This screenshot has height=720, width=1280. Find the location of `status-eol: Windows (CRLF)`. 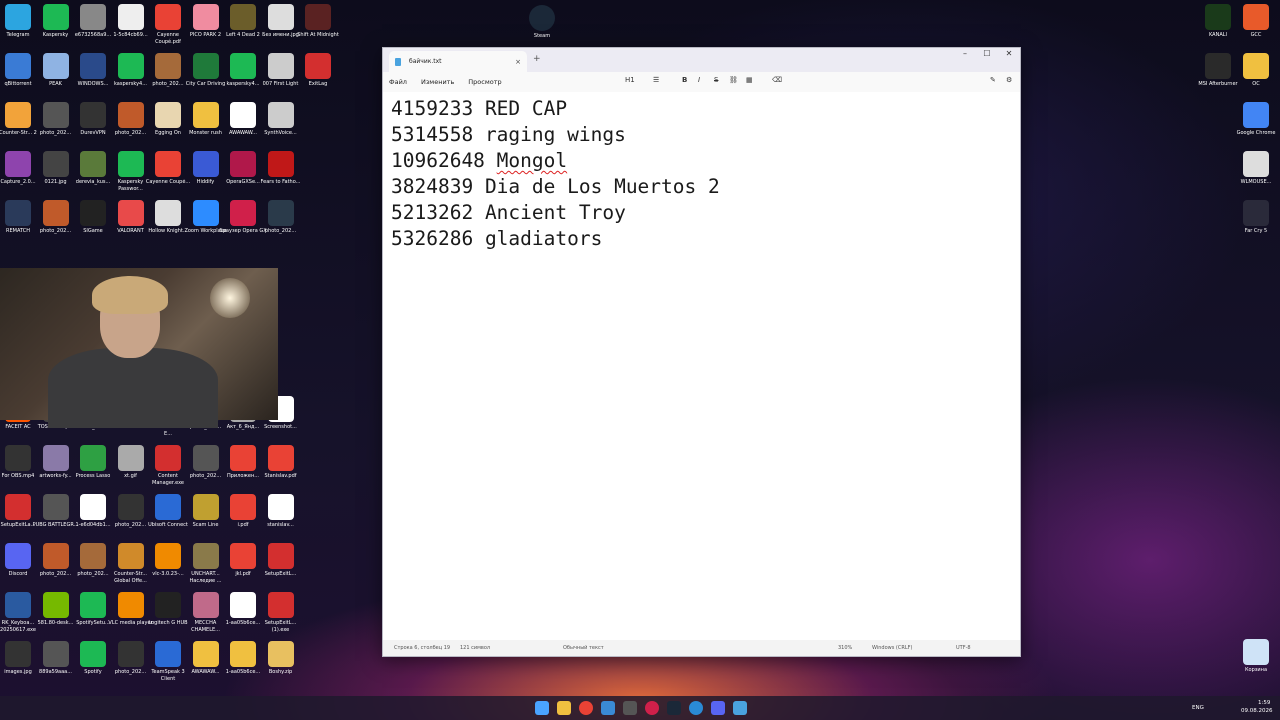

status-eol: Windows (CRLF) is located at coordinates (892, 648).